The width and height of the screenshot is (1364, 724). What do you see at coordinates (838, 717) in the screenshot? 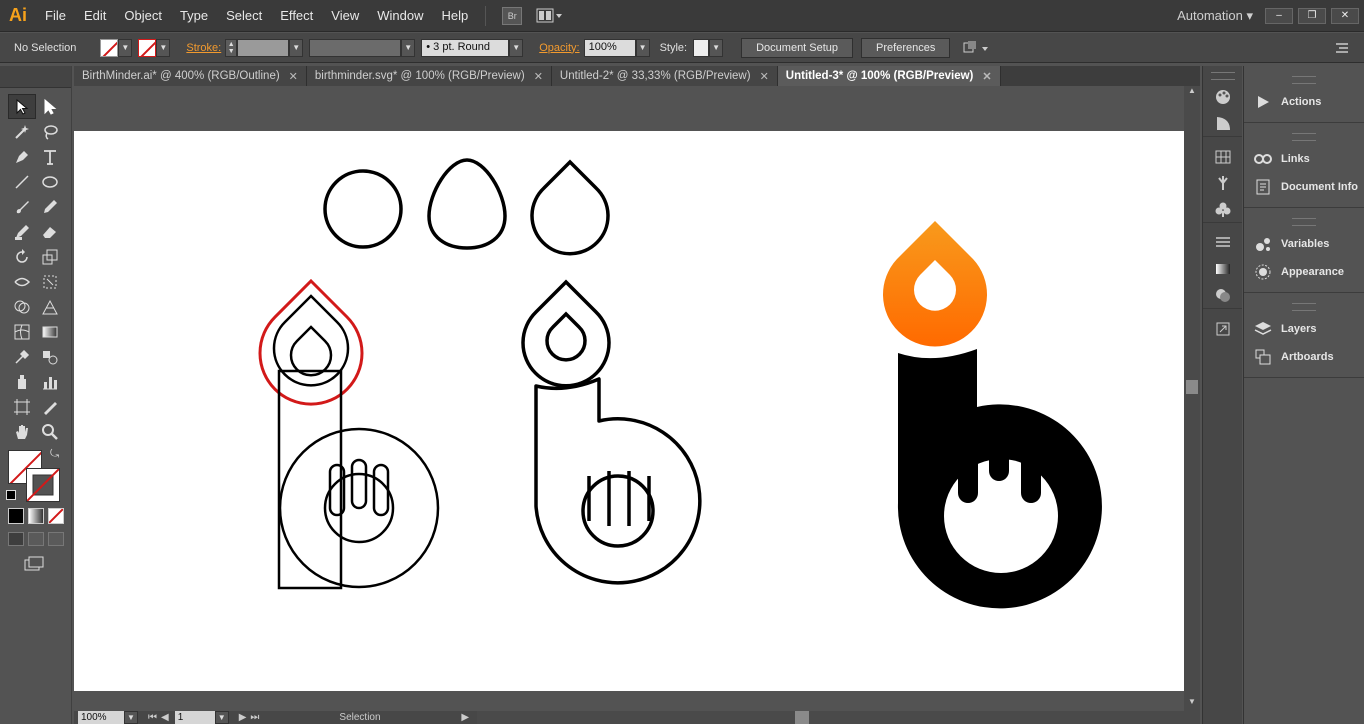
I see `horizontal-scrollbar` at bounding box center [838, 717].